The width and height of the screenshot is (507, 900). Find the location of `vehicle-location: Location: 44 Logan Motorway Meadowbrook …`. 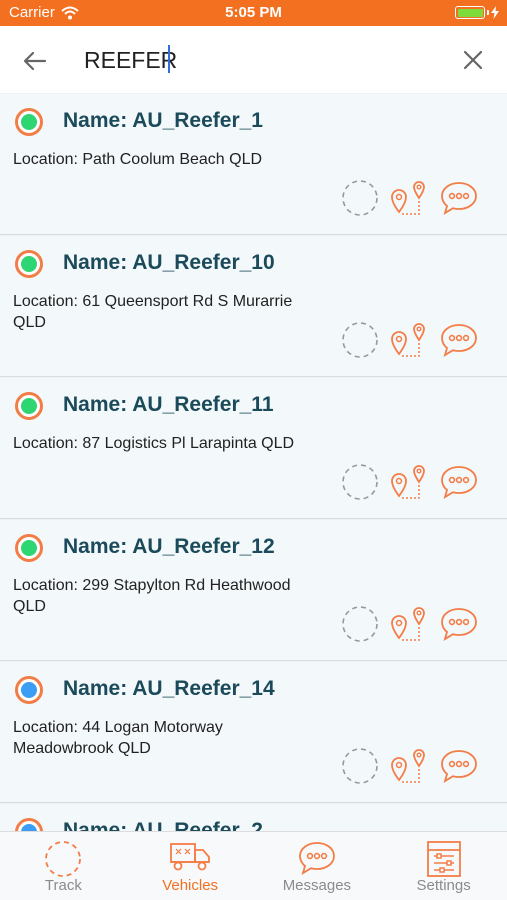

vehicle-location: Location: 44 Logan Motorway Meadowbrook … is located at coordinates (118, 738).